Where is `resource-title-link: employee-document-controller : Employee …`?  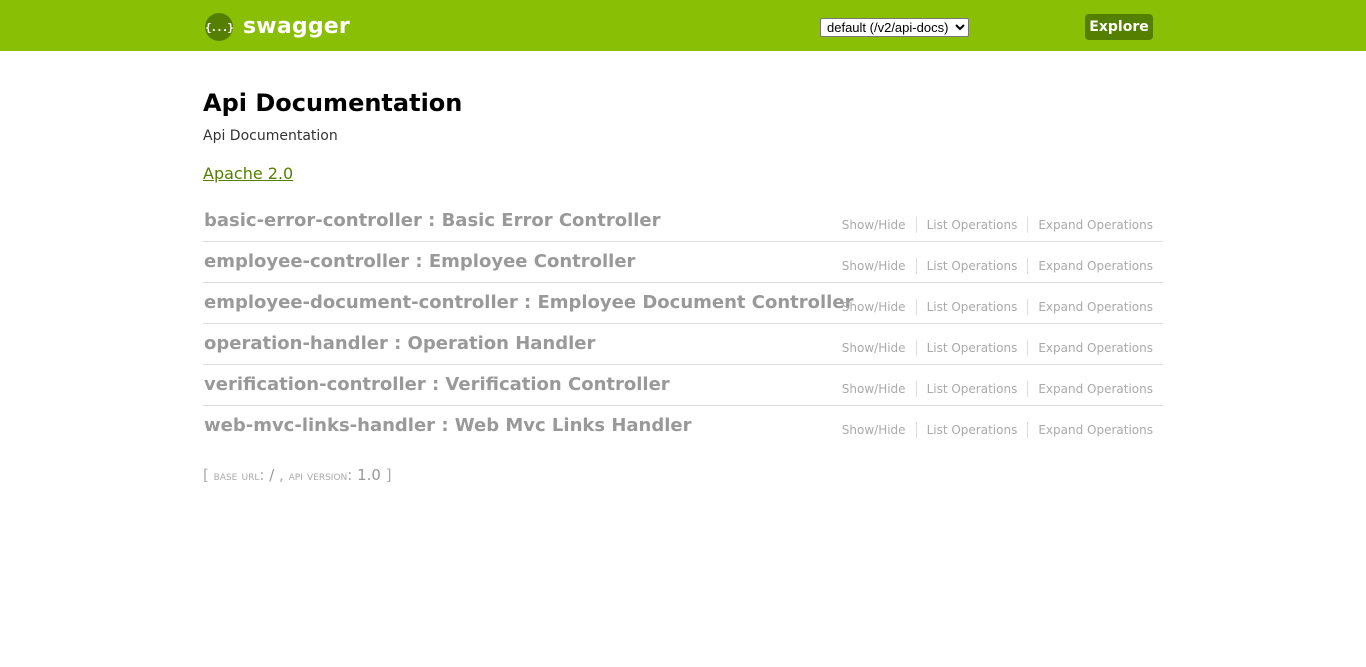
resource-title-link: employee-document-controller : Employee … is located at coordinates (528, 303).